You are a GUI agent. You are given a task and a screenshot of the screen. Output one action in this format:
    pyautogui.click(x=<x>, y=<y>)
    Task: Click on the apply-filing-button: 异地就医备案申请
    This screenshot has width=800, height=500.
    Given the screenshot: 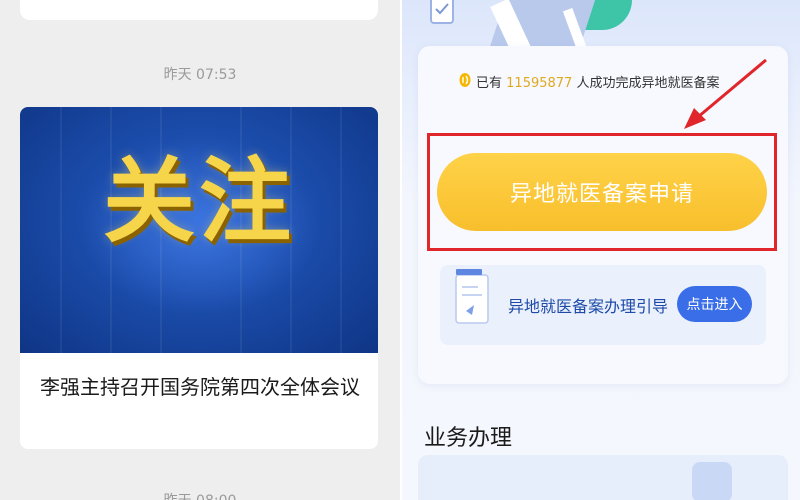 What is the action you would take?
    pyautogui.click(x=602, y=192)
    